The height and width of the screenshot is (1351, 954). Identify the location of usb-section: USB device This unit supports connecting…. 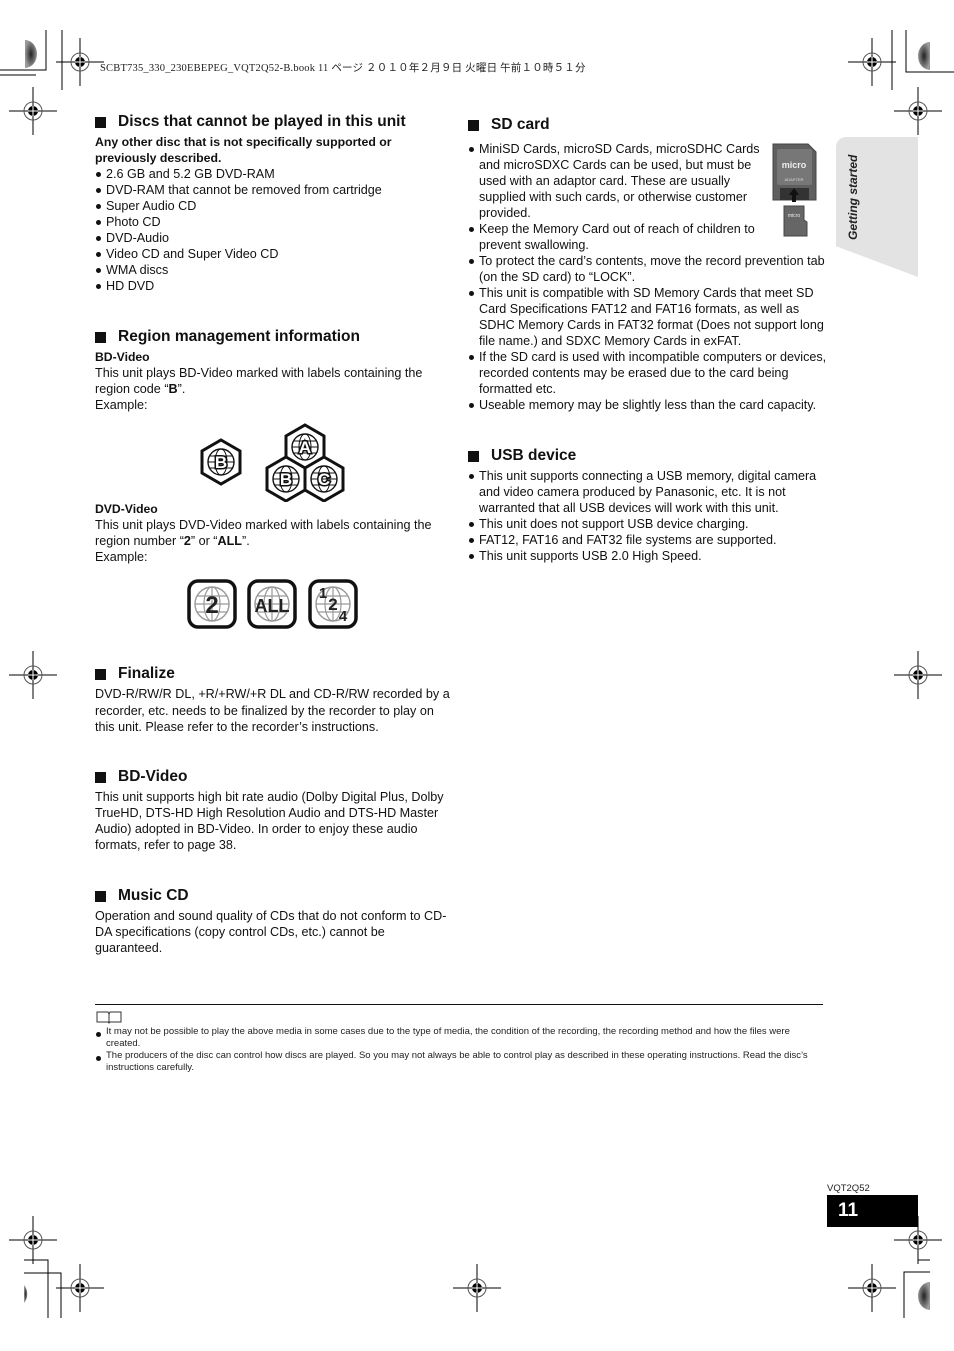
(648, 505).